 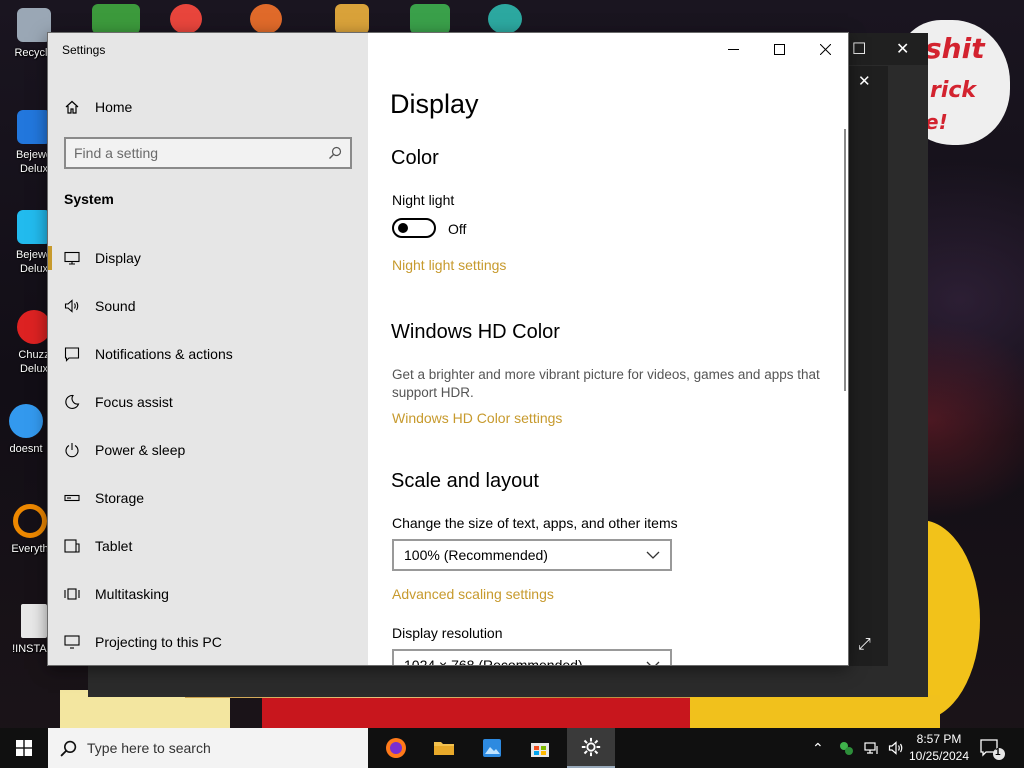 I want to click on nav-item-label: Power & sleep, so click(x=140, y=450).